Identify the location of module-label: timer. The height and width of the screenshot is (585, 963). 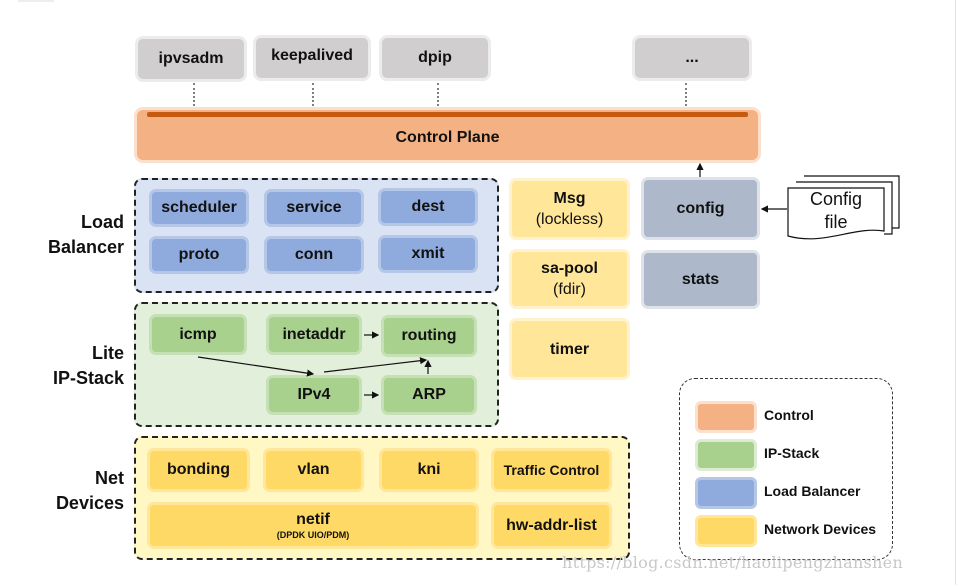
(569, 349).